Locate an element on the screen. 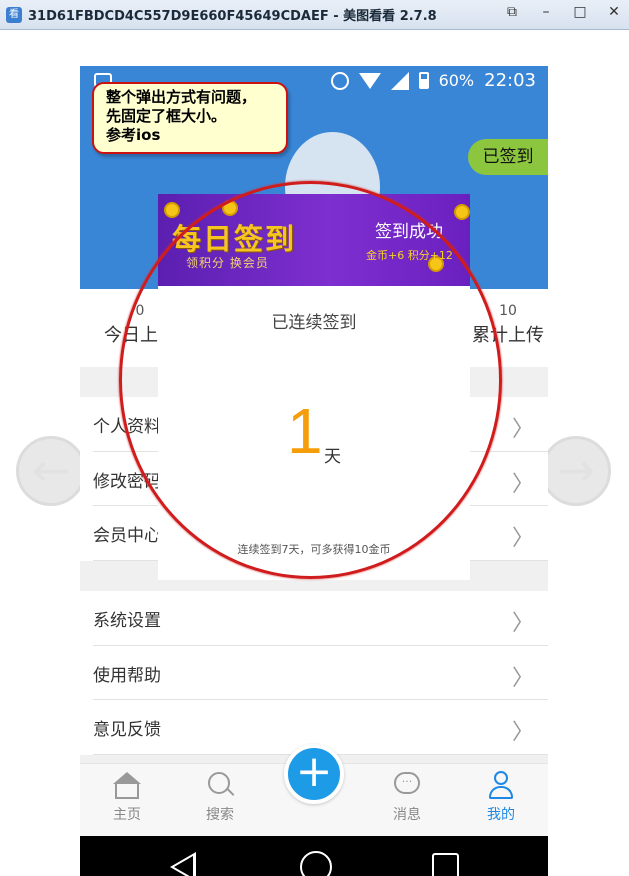 This screenshot has width=629, height=876. previous-image-icon: ← is located at coordinates (51, 471).